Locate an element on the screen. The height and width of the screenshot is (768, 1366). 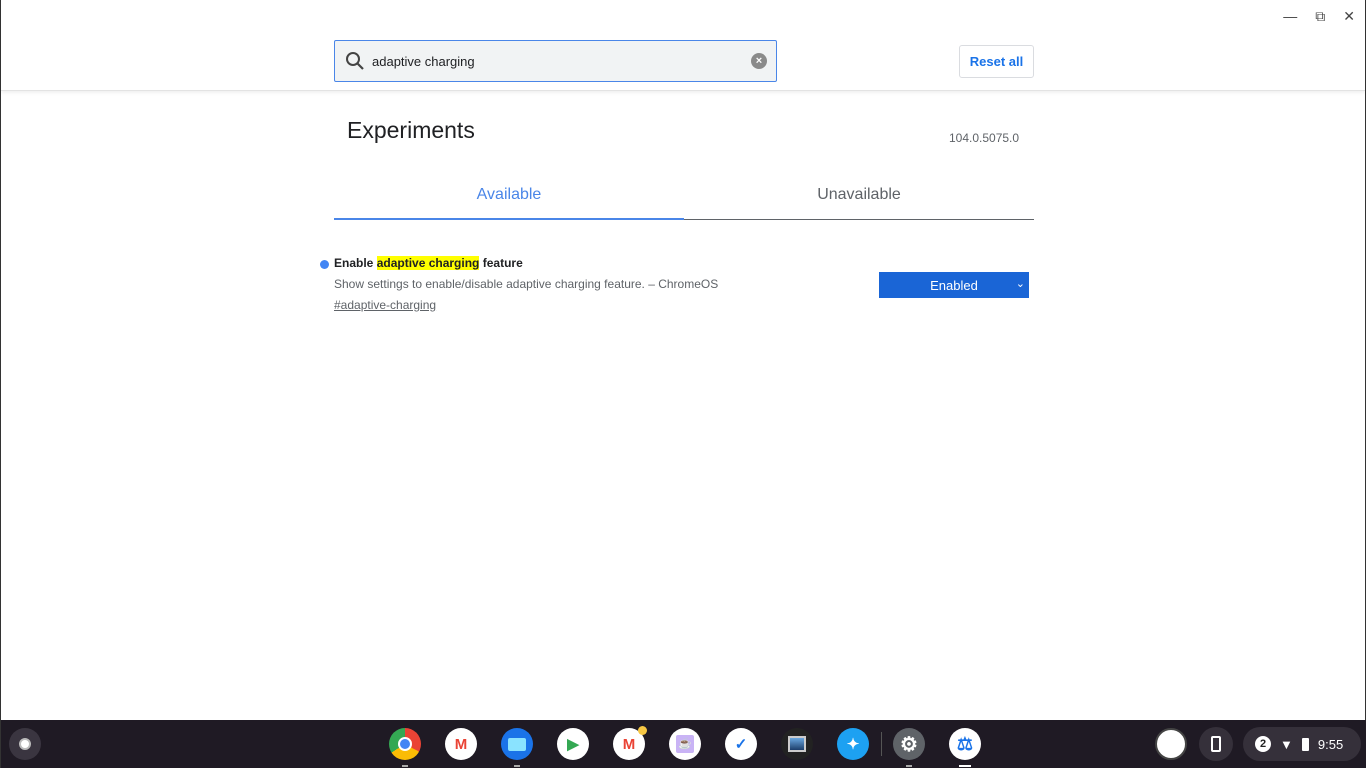
files-icon is located at coordinates (517, 747).